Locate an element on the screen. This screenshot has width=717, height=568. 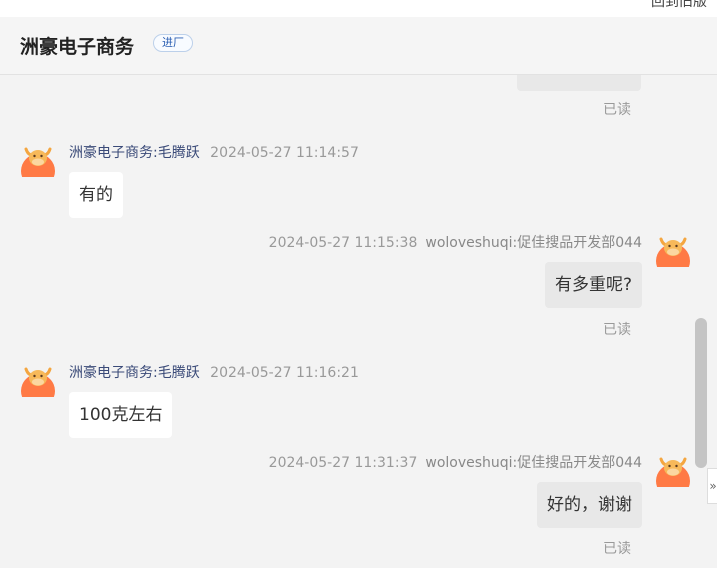
chat-header: 洲豪电子商务 进厂 is located at coordinates (358, 46).